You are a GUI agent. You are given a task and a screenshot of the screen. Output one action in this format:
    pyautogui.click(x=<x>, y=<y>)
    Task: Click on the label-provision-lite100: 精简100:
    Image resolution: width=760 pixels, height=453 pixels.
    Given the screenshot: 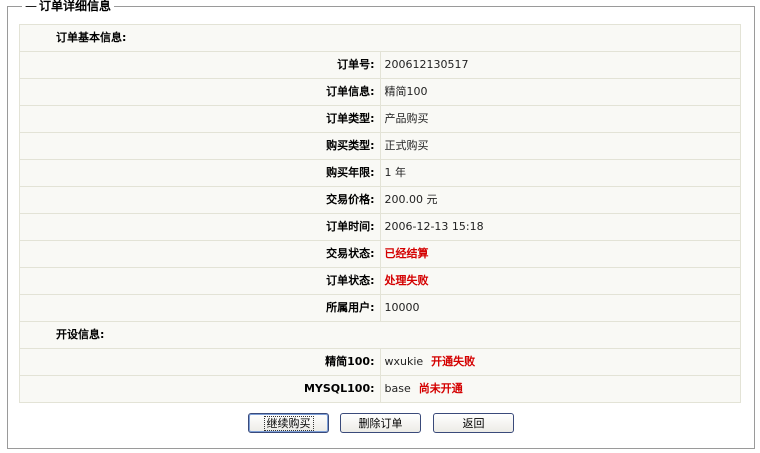 What is the action you would take?
    pyautogui.click(x=200, y=362)
    